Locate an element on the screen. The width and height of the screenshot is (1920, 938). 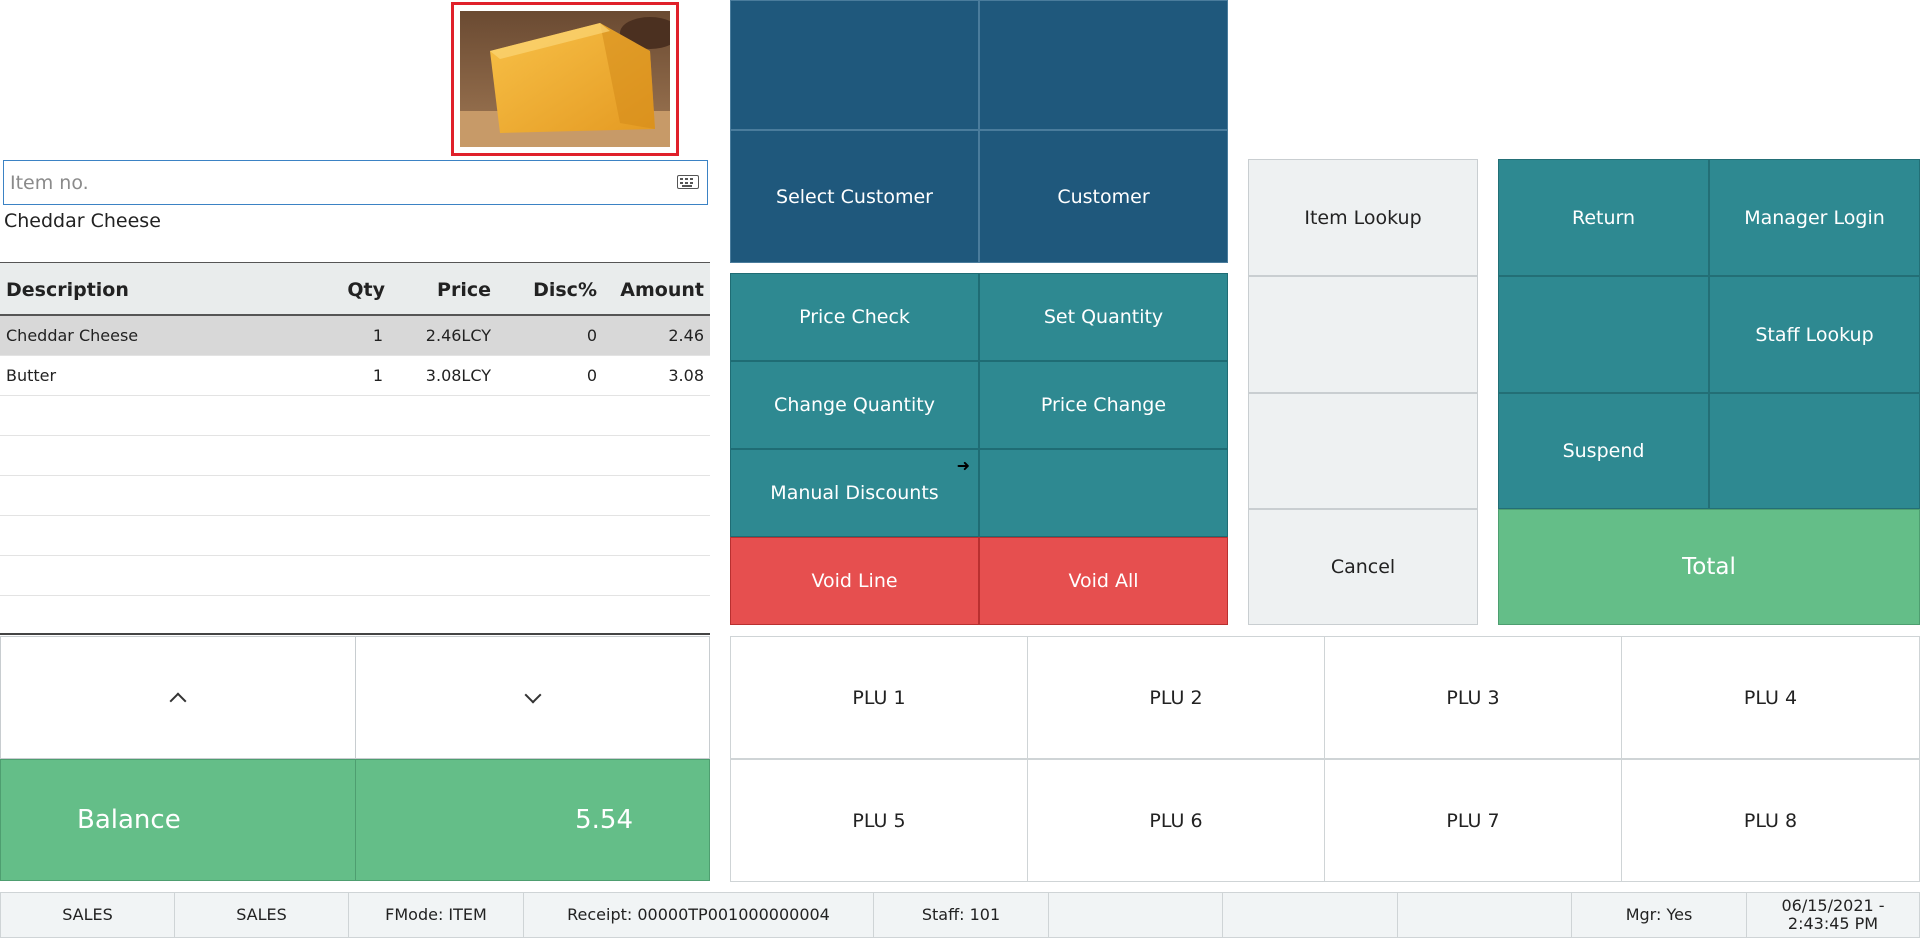
header-disc: Disc% is located at coordinates (565, 290).